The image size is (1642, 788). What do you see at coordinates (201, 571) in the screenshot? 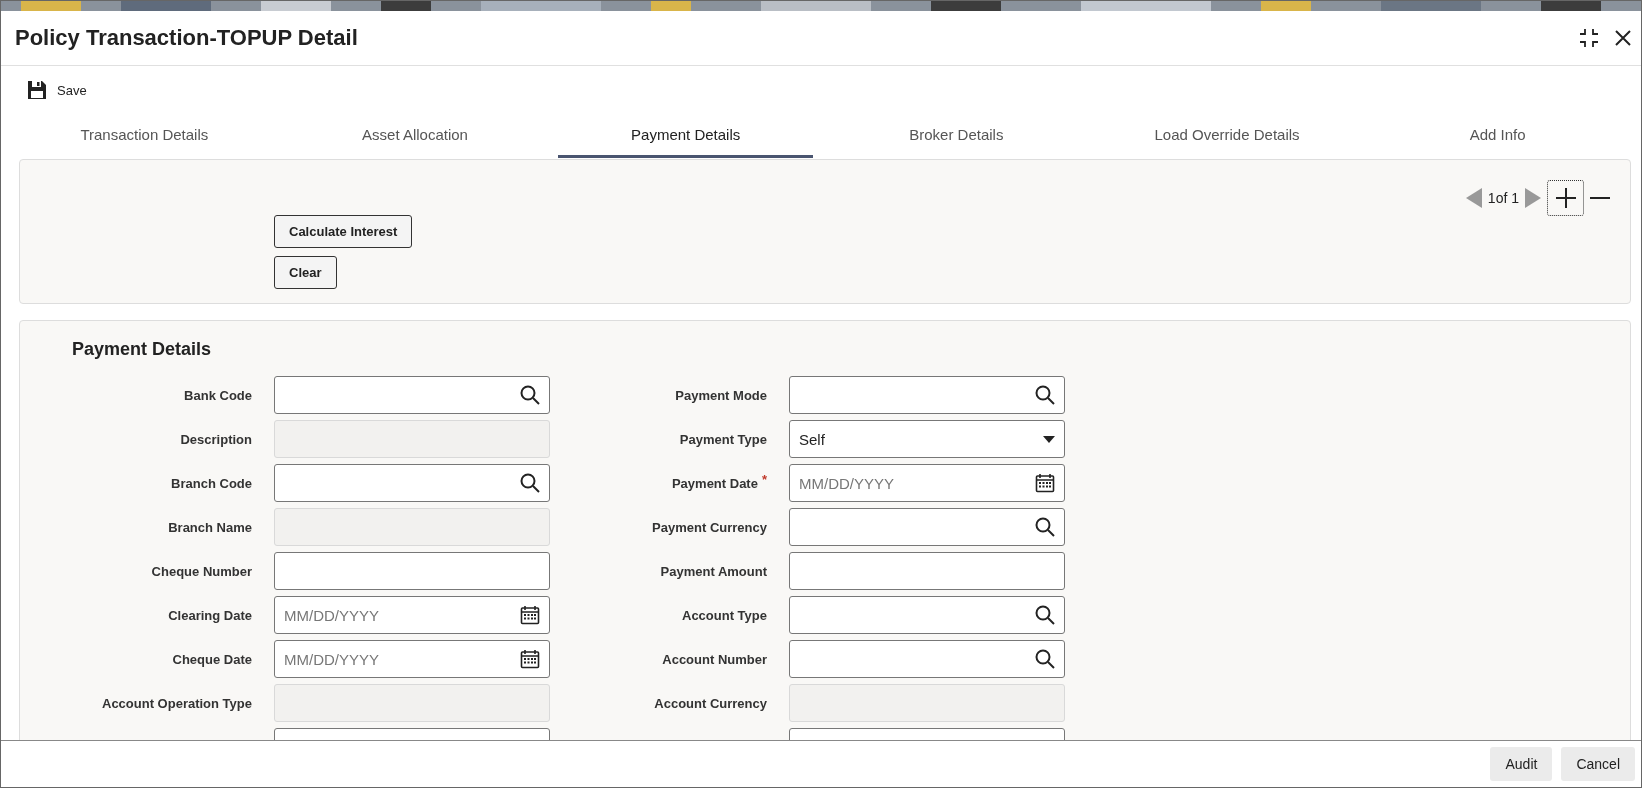
I see `field-label: Cheque Number` at bounding box center [201, 571].